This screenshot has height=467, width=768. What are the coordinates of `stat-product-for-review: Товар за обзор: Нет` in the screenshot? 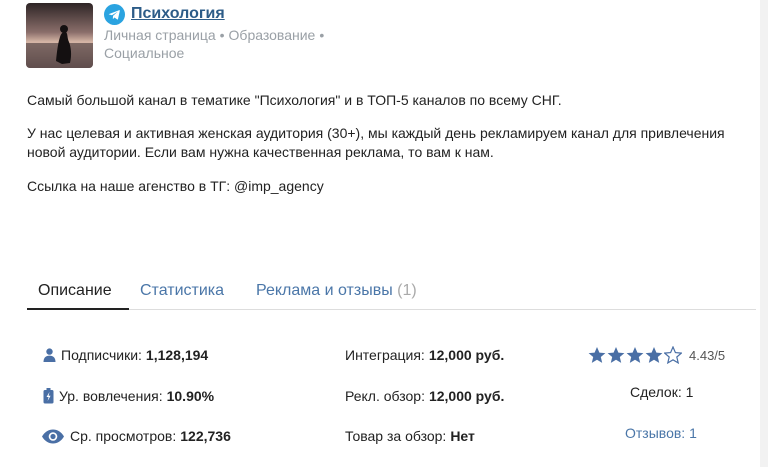 It's located at (410, 436).